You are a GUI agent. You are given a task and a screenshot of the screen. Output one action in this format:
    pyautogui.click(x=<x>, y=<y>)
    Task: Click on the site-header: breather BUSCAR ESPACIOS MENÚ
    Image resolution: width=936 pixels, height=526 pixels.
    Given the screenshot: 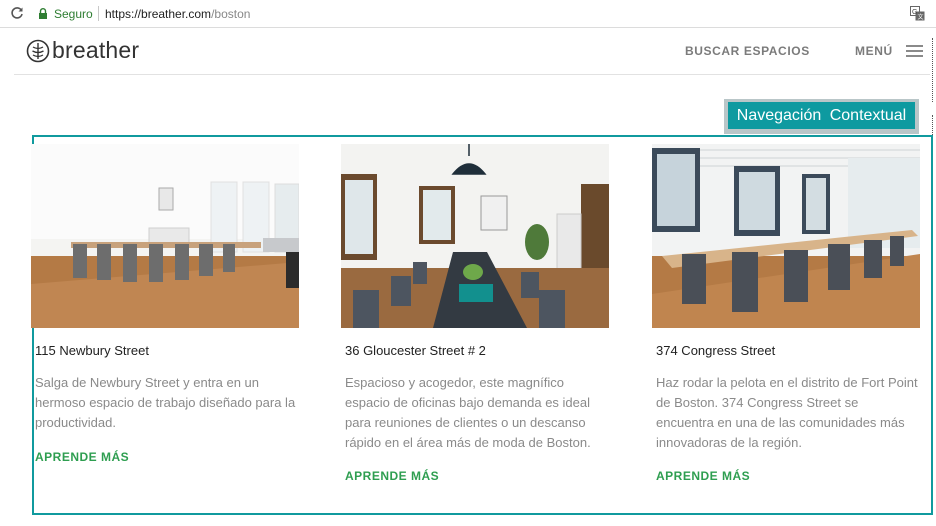 What is the action you would take?
    pyautogui.click(x=472, y=52)
    